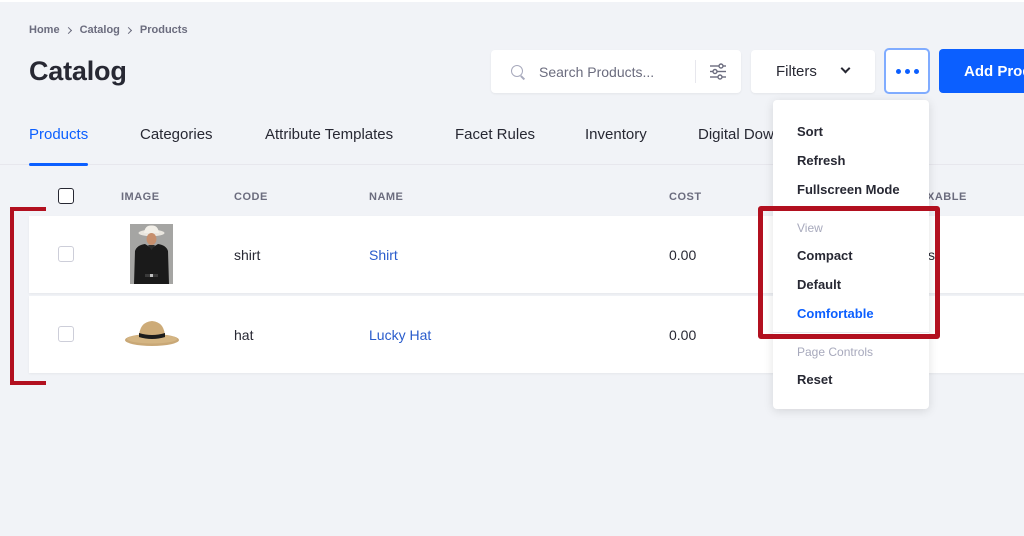 This screenshot has width=1024, height=536. Describe the element at coordinates (163, 30) in the screenshot. I see `breadcrumb-products: Products` at that location.